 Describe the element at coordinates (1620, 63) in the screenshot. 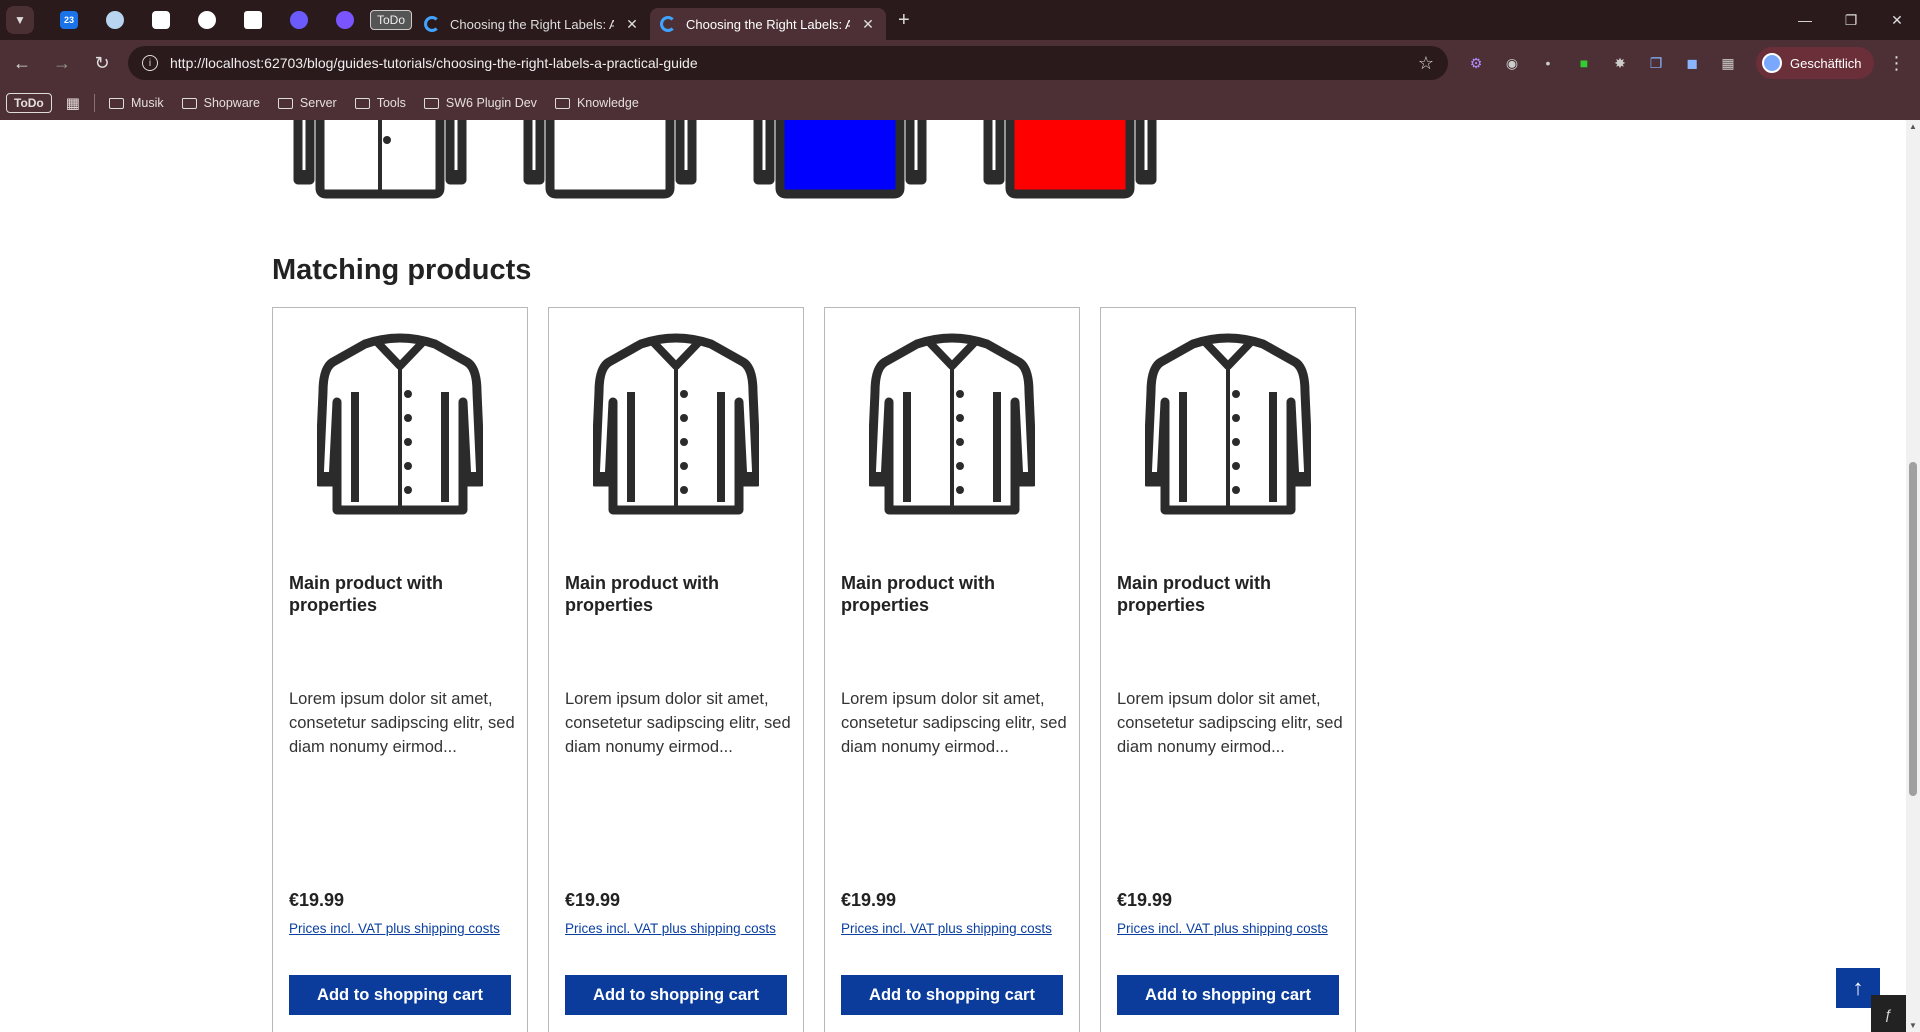

I see `extension-bug-icon: ✸` at that location.